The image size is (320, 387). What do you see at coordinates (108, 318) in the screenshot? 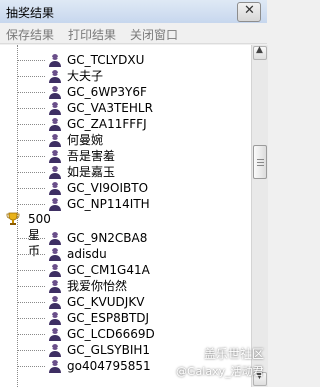
I see `list-item-label: GC_ESP8BTDJ` at bounding box center [108, 318].